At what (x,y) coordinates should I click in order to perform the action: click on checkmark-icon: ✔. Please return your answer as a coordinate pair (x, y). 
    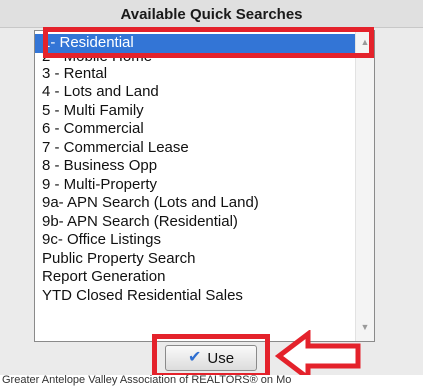
    Looking at the image, I should click on (194, 357).